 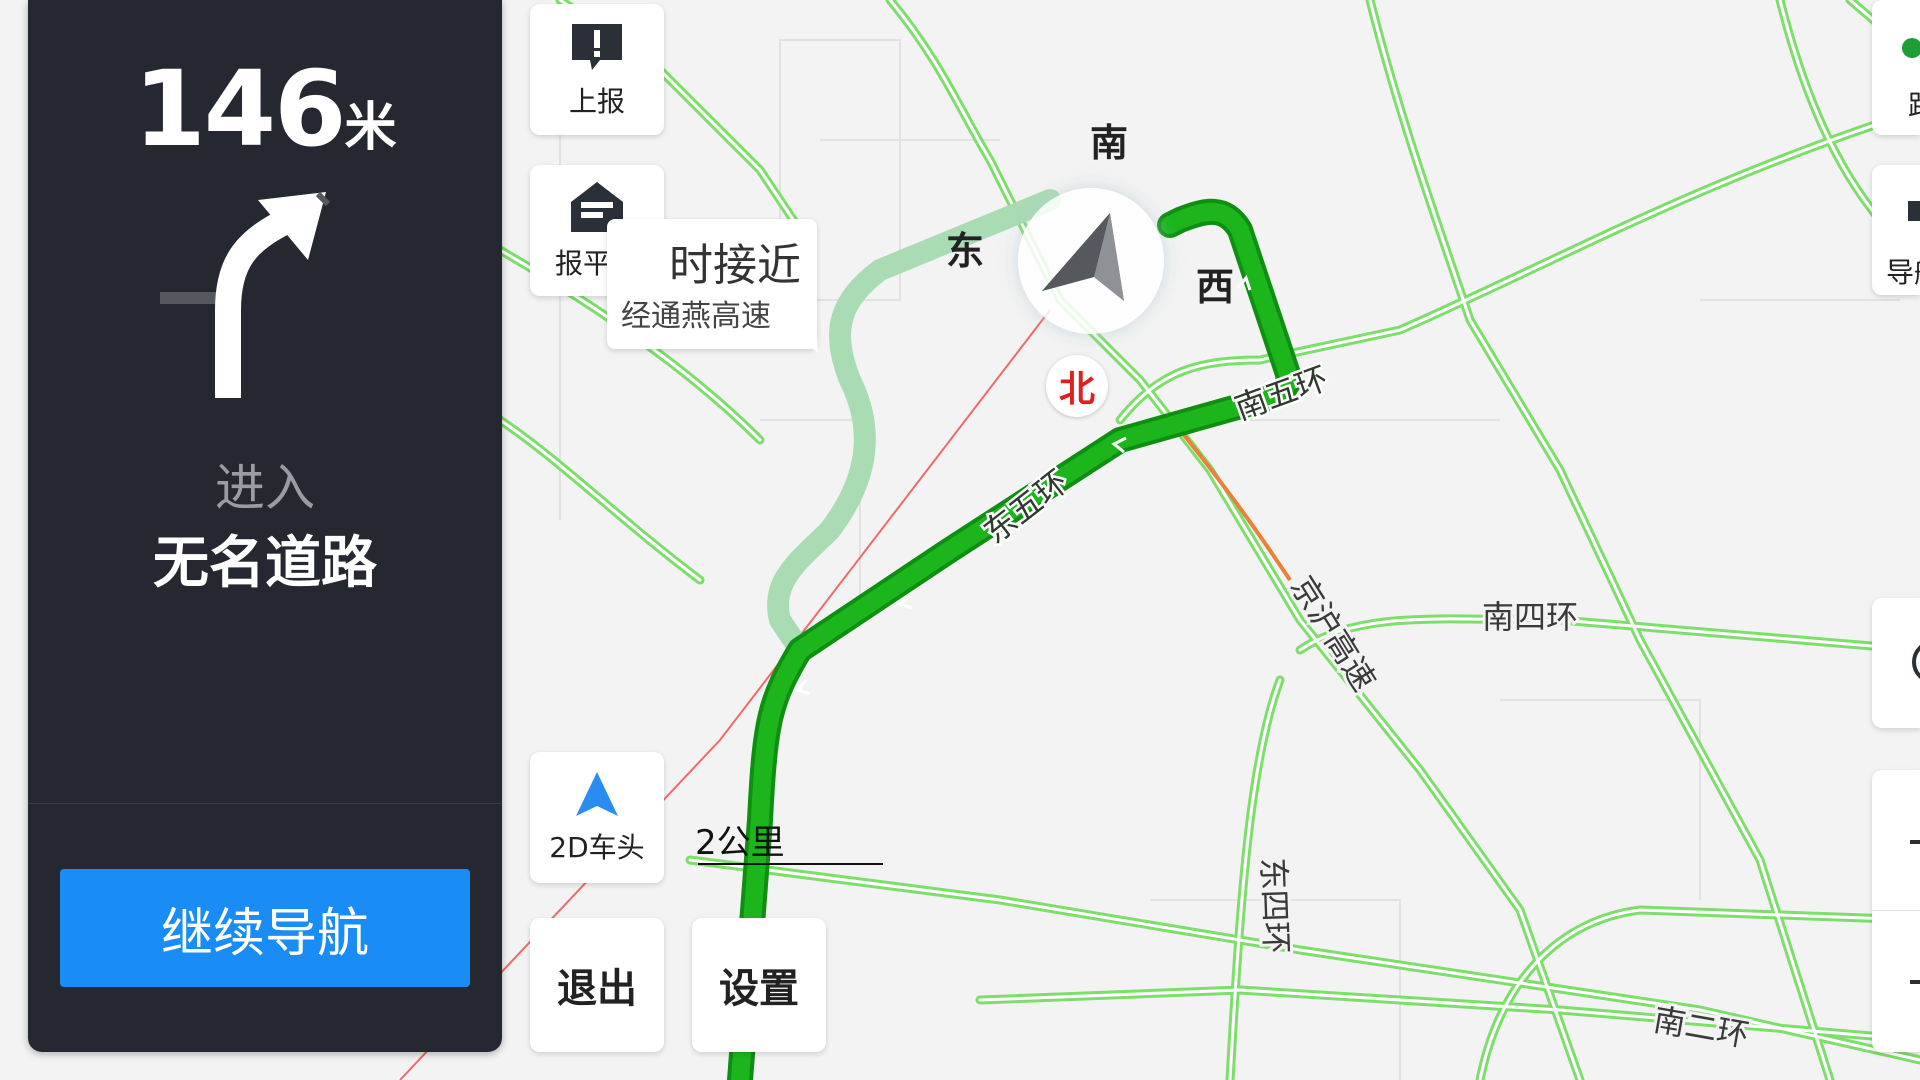 What do you see at coordinates (789, 840) in the screenshot?
I see `map-scale: 2公里` at bounding box center [789, 840].